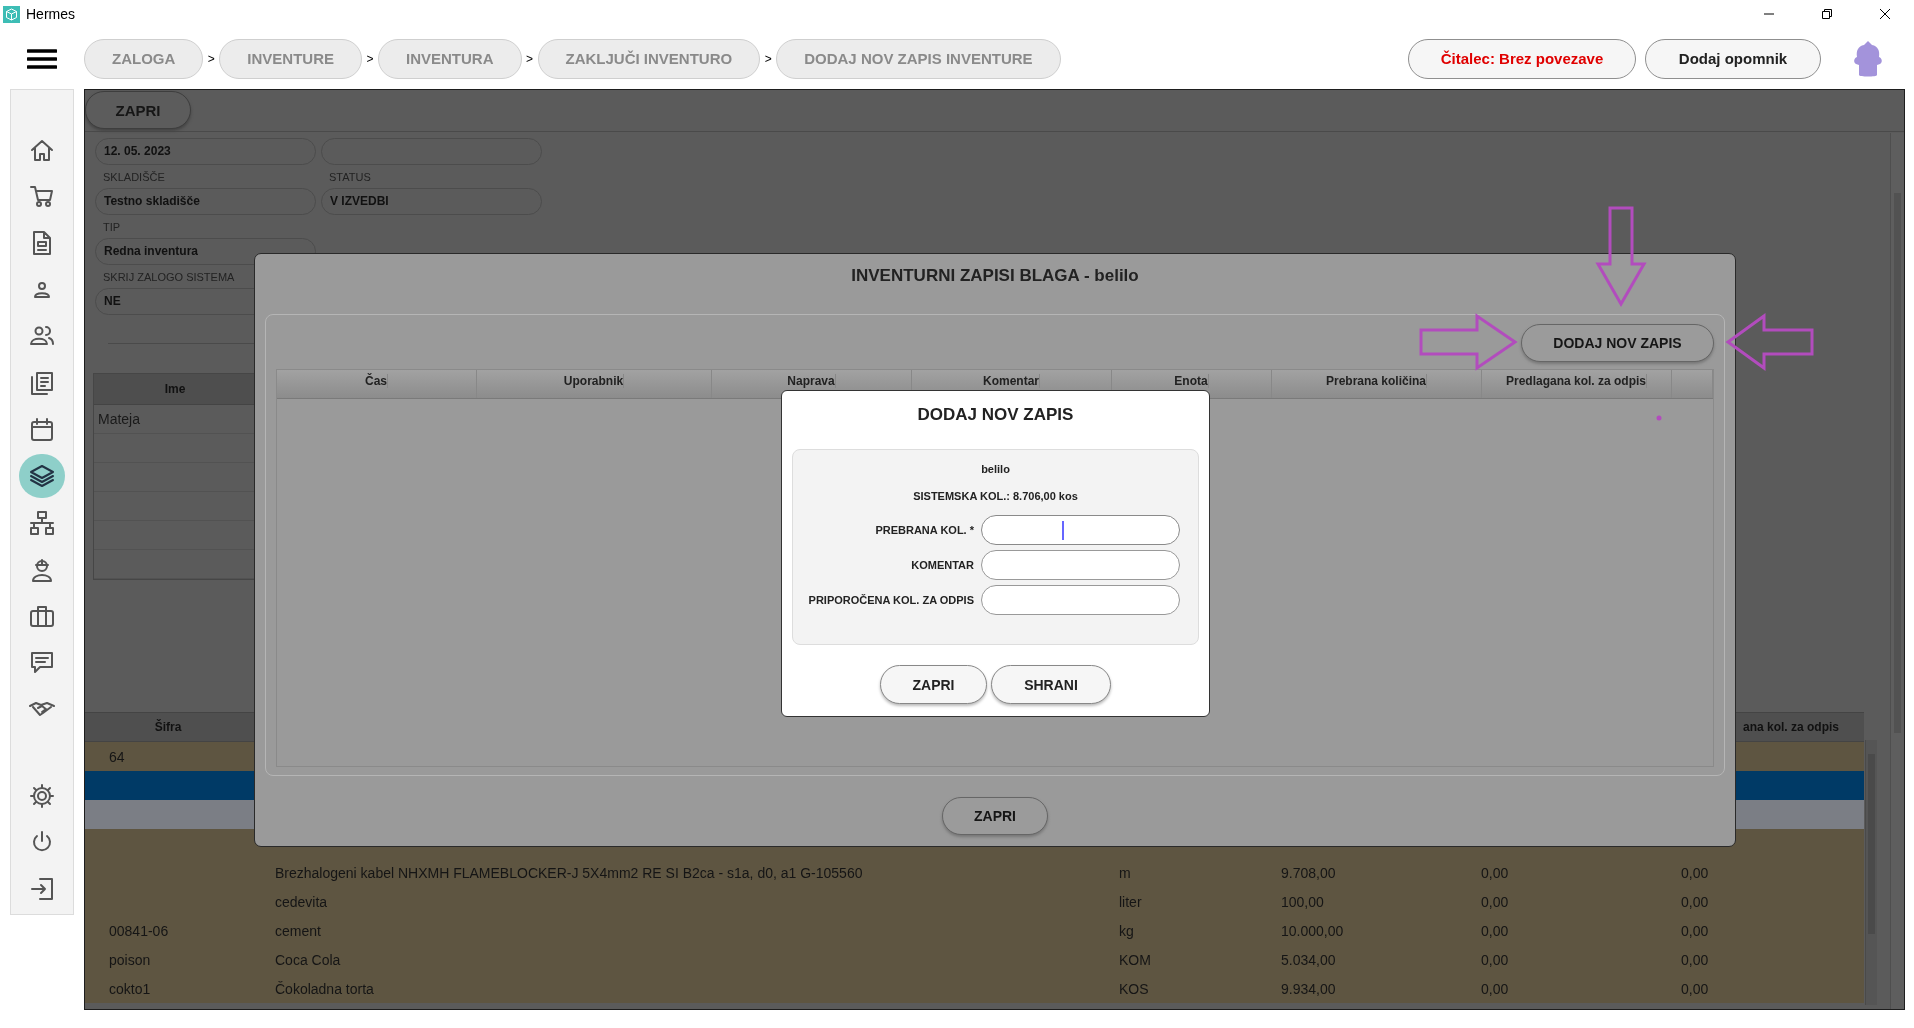 This screenshot has height=1028, width=1914. I want to click on table-row: poison Coca Cola KOM 5.034,00 0,00 0,00, so click(974, 959).